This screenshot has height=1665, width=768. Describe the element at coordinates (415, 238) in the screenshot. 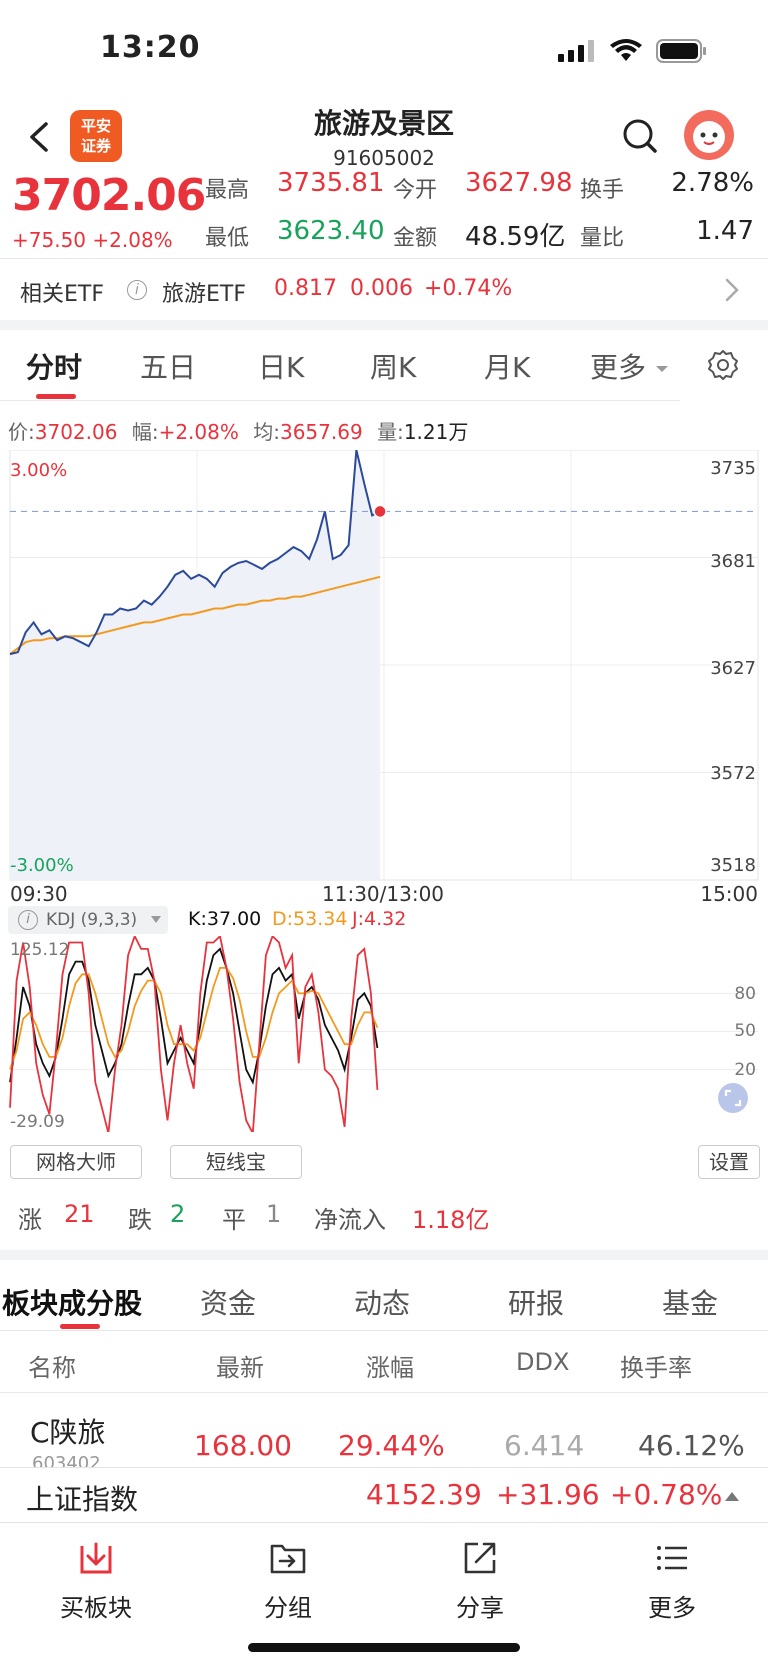

I see `amount-label: 金额` at that location.